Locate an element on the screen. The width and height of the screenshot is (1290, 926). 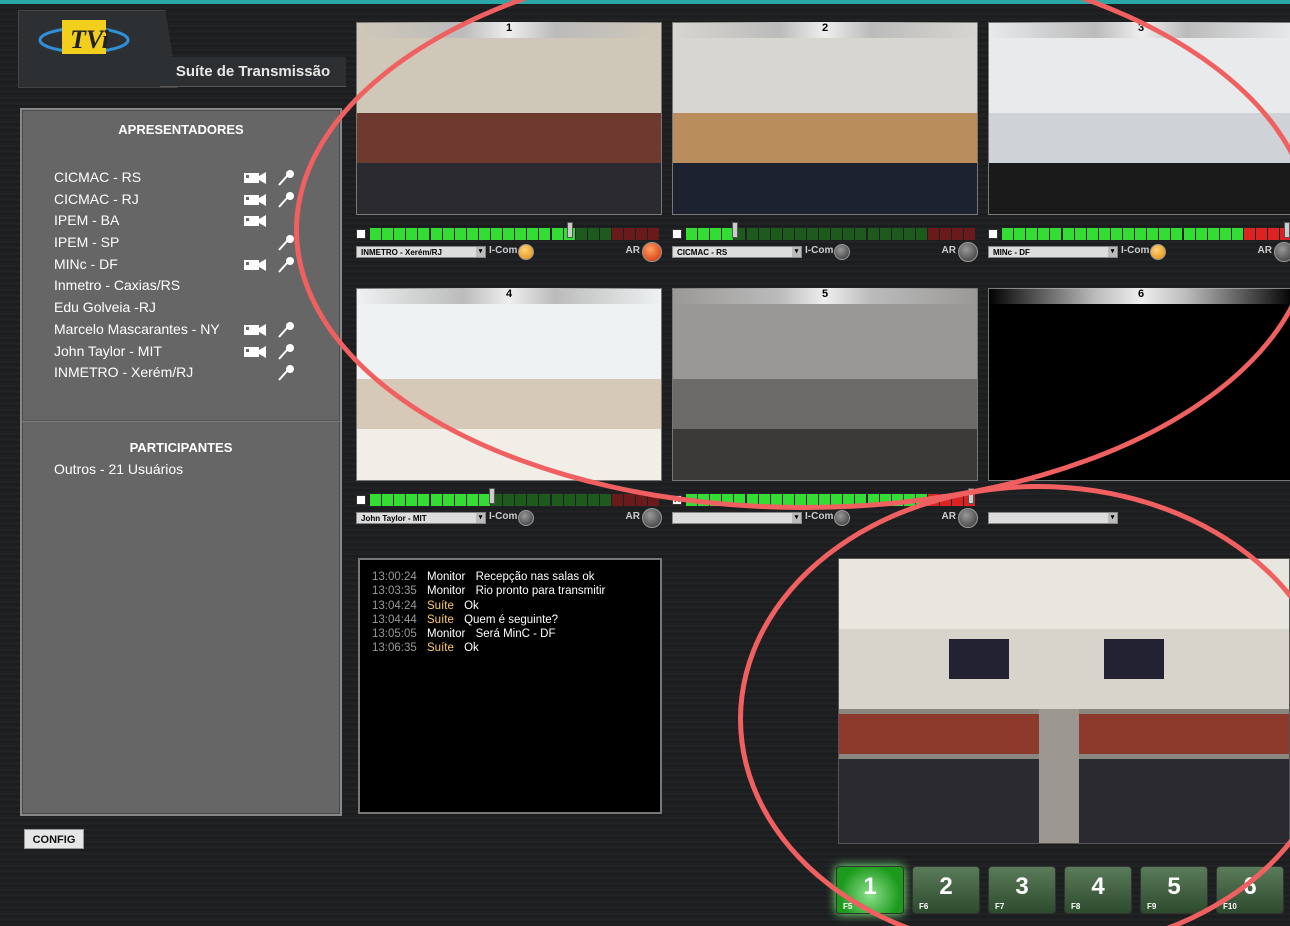
source-select: CICMAC - RS is located at coordinates (737, 252).